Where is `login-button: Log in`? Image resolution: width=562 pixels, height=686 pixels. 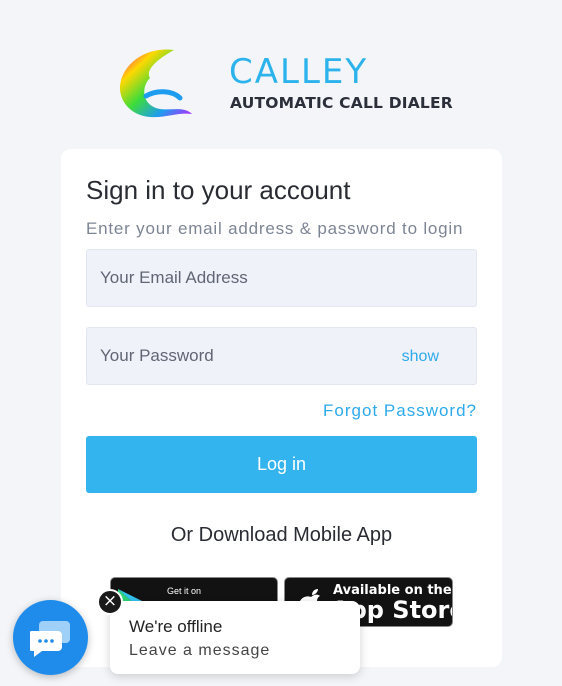 login-button: Log in is located at coordinates (281, 464).